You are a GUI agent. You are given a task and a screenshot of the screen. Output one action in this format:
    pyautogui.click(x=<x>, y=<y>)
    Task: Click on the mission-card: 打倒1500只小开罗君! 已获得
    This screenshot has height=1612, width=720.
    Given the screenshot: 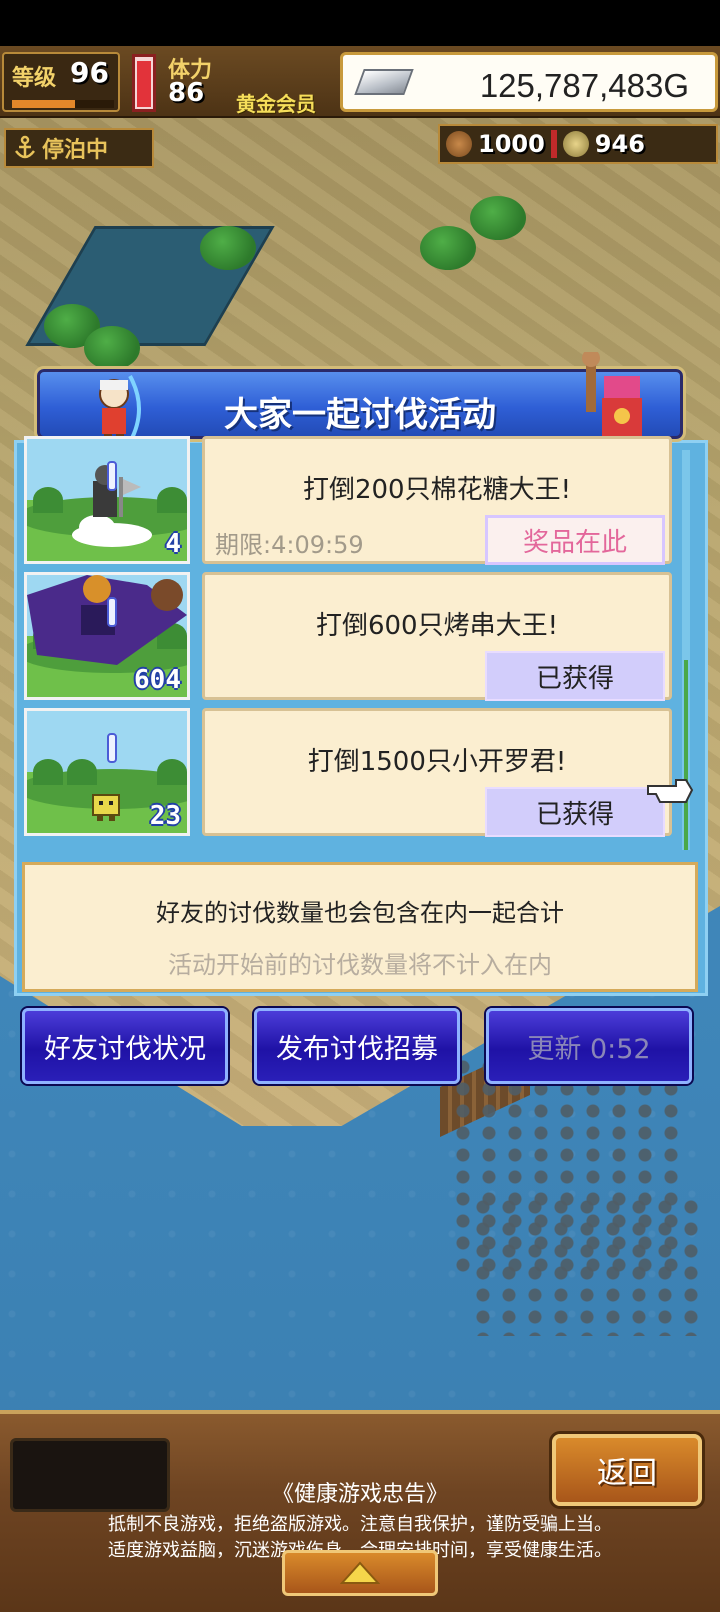 What is the action you would take?
    pyautogui.click(x=437, y=772)
    